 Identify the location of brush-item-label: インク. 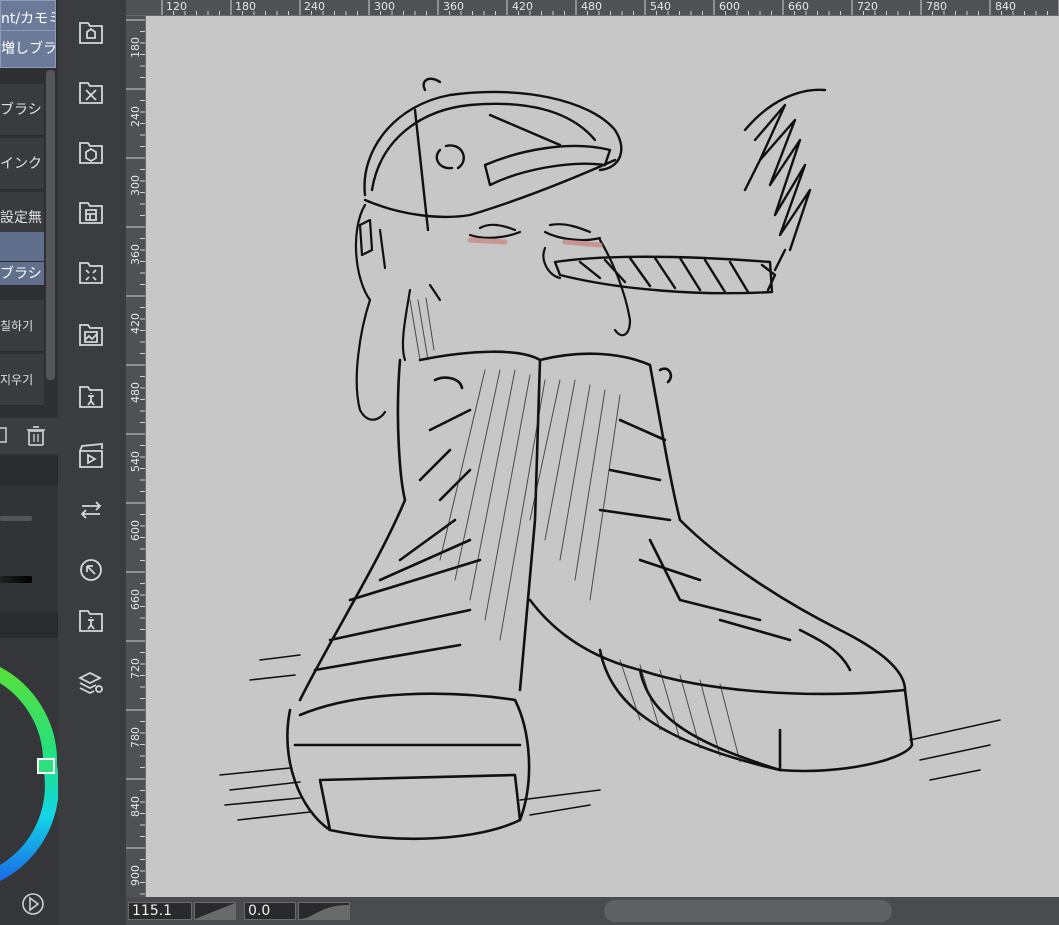
(21, 164).